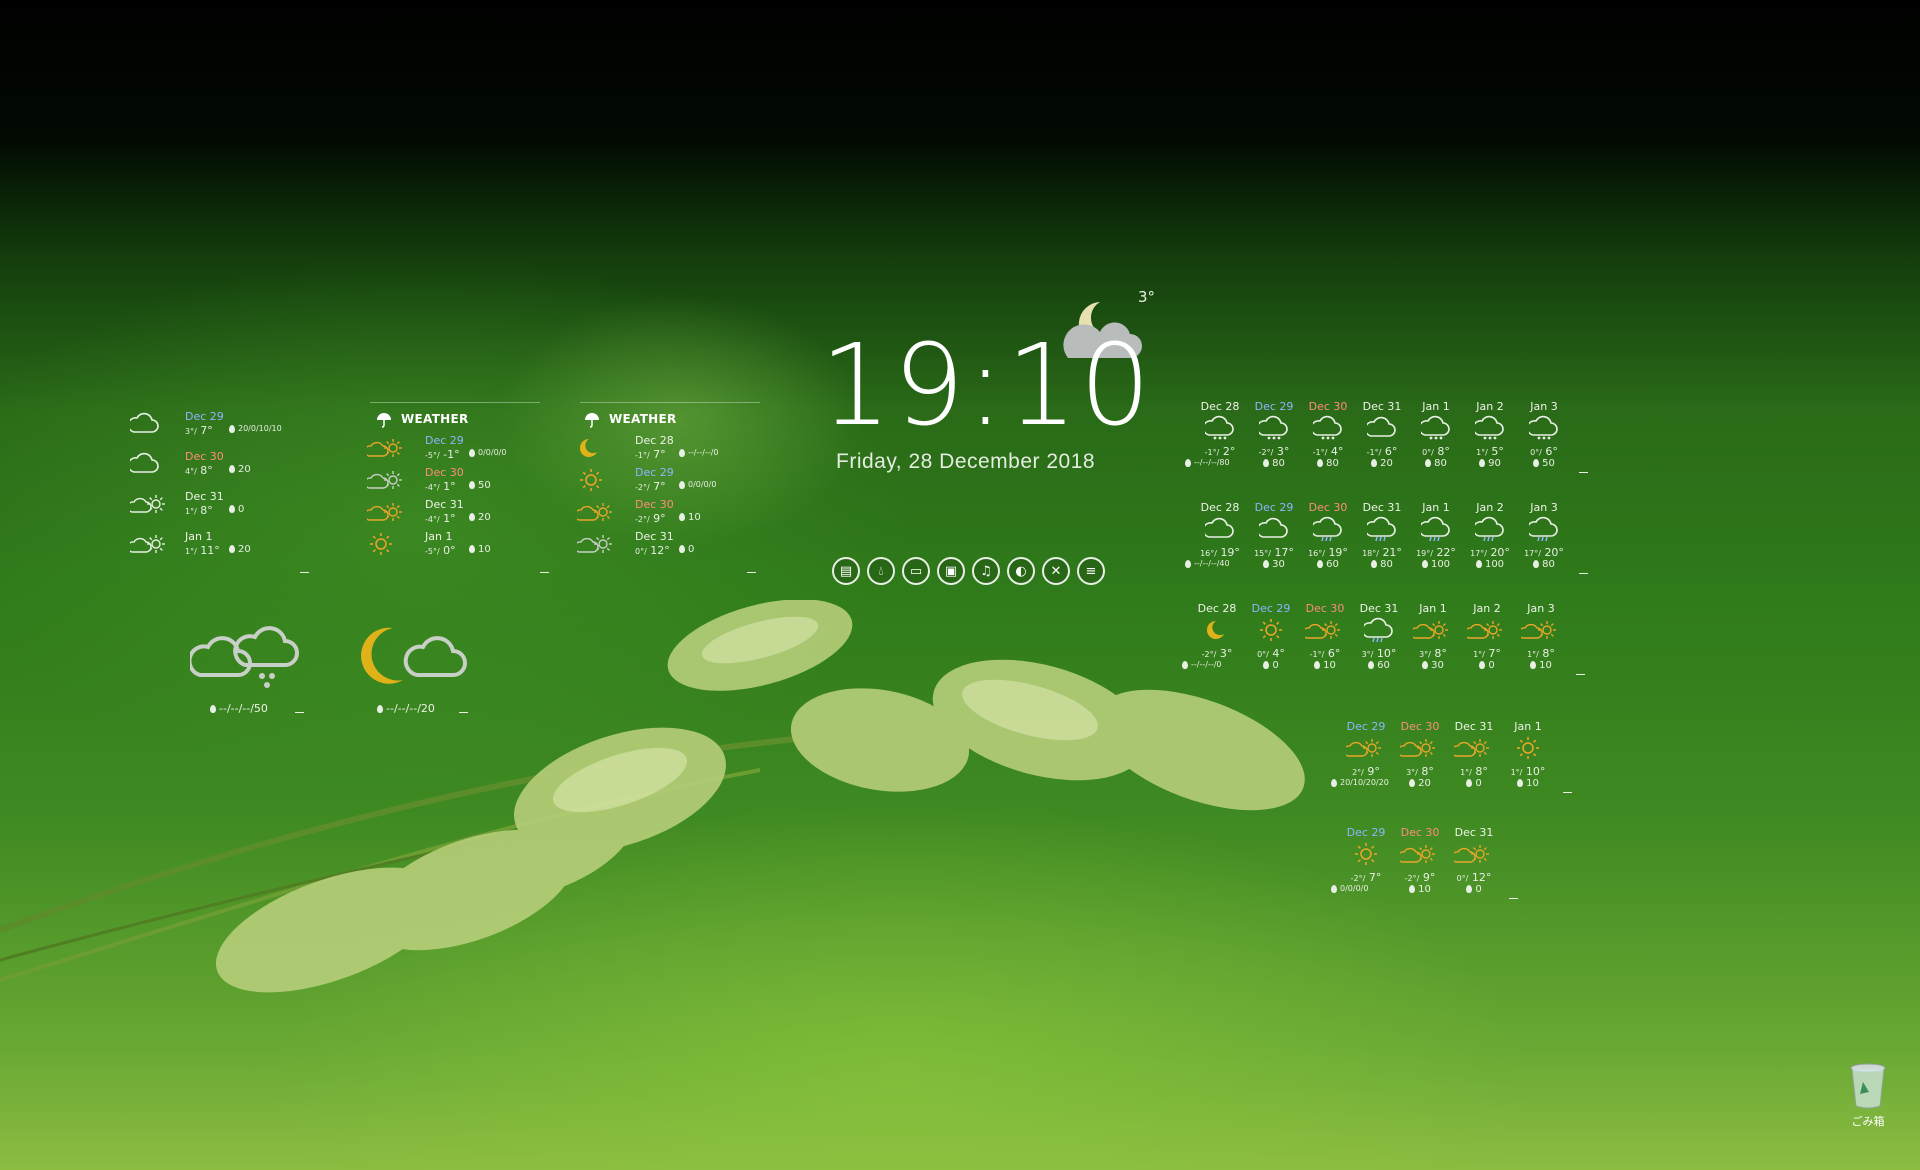  What do you see at coordinates (1217, 608) in the screenshot?
I see `day-date: Dec 28` at bounding box center [1217, 608].